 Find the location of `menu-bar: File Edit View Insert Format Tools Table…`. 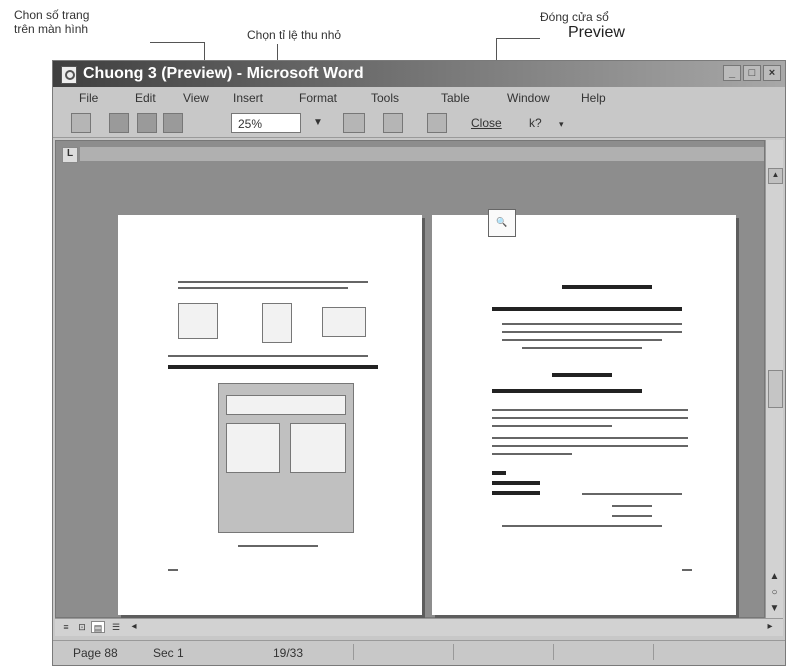

menu-bar: File Edit View Insert Format Tools Table… is located at coordinates (419, 98).